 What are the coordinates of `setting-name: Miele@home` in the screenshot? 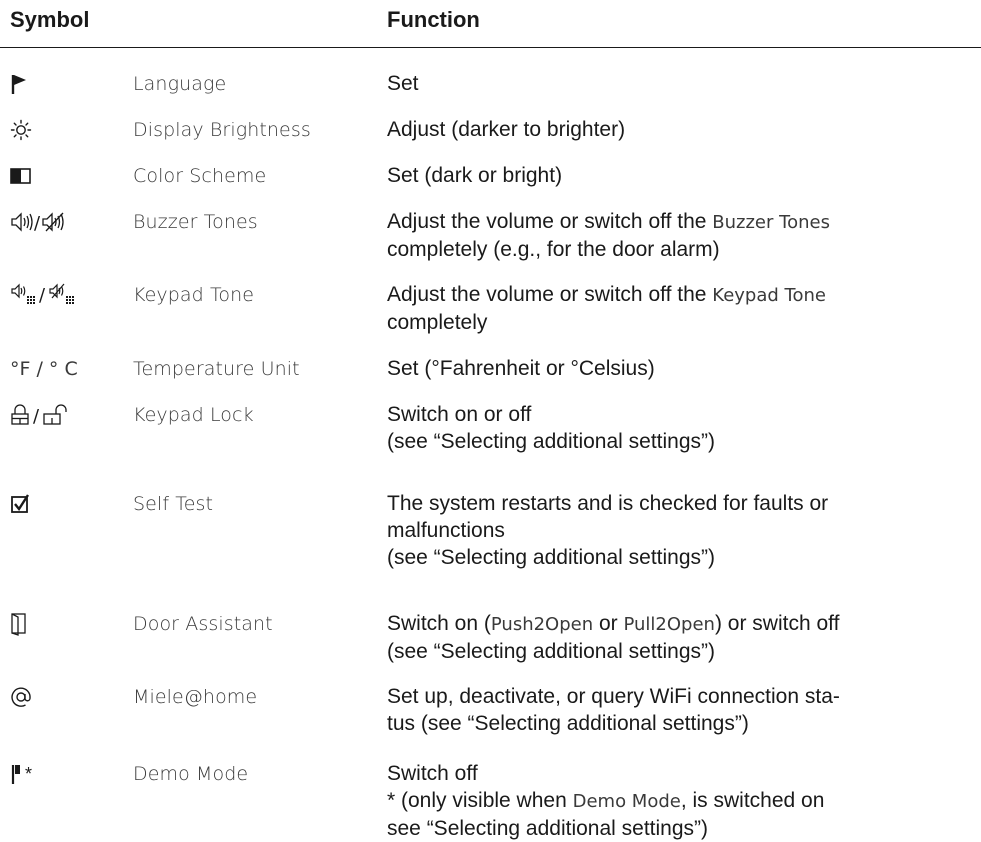 It's located at (195, 697).